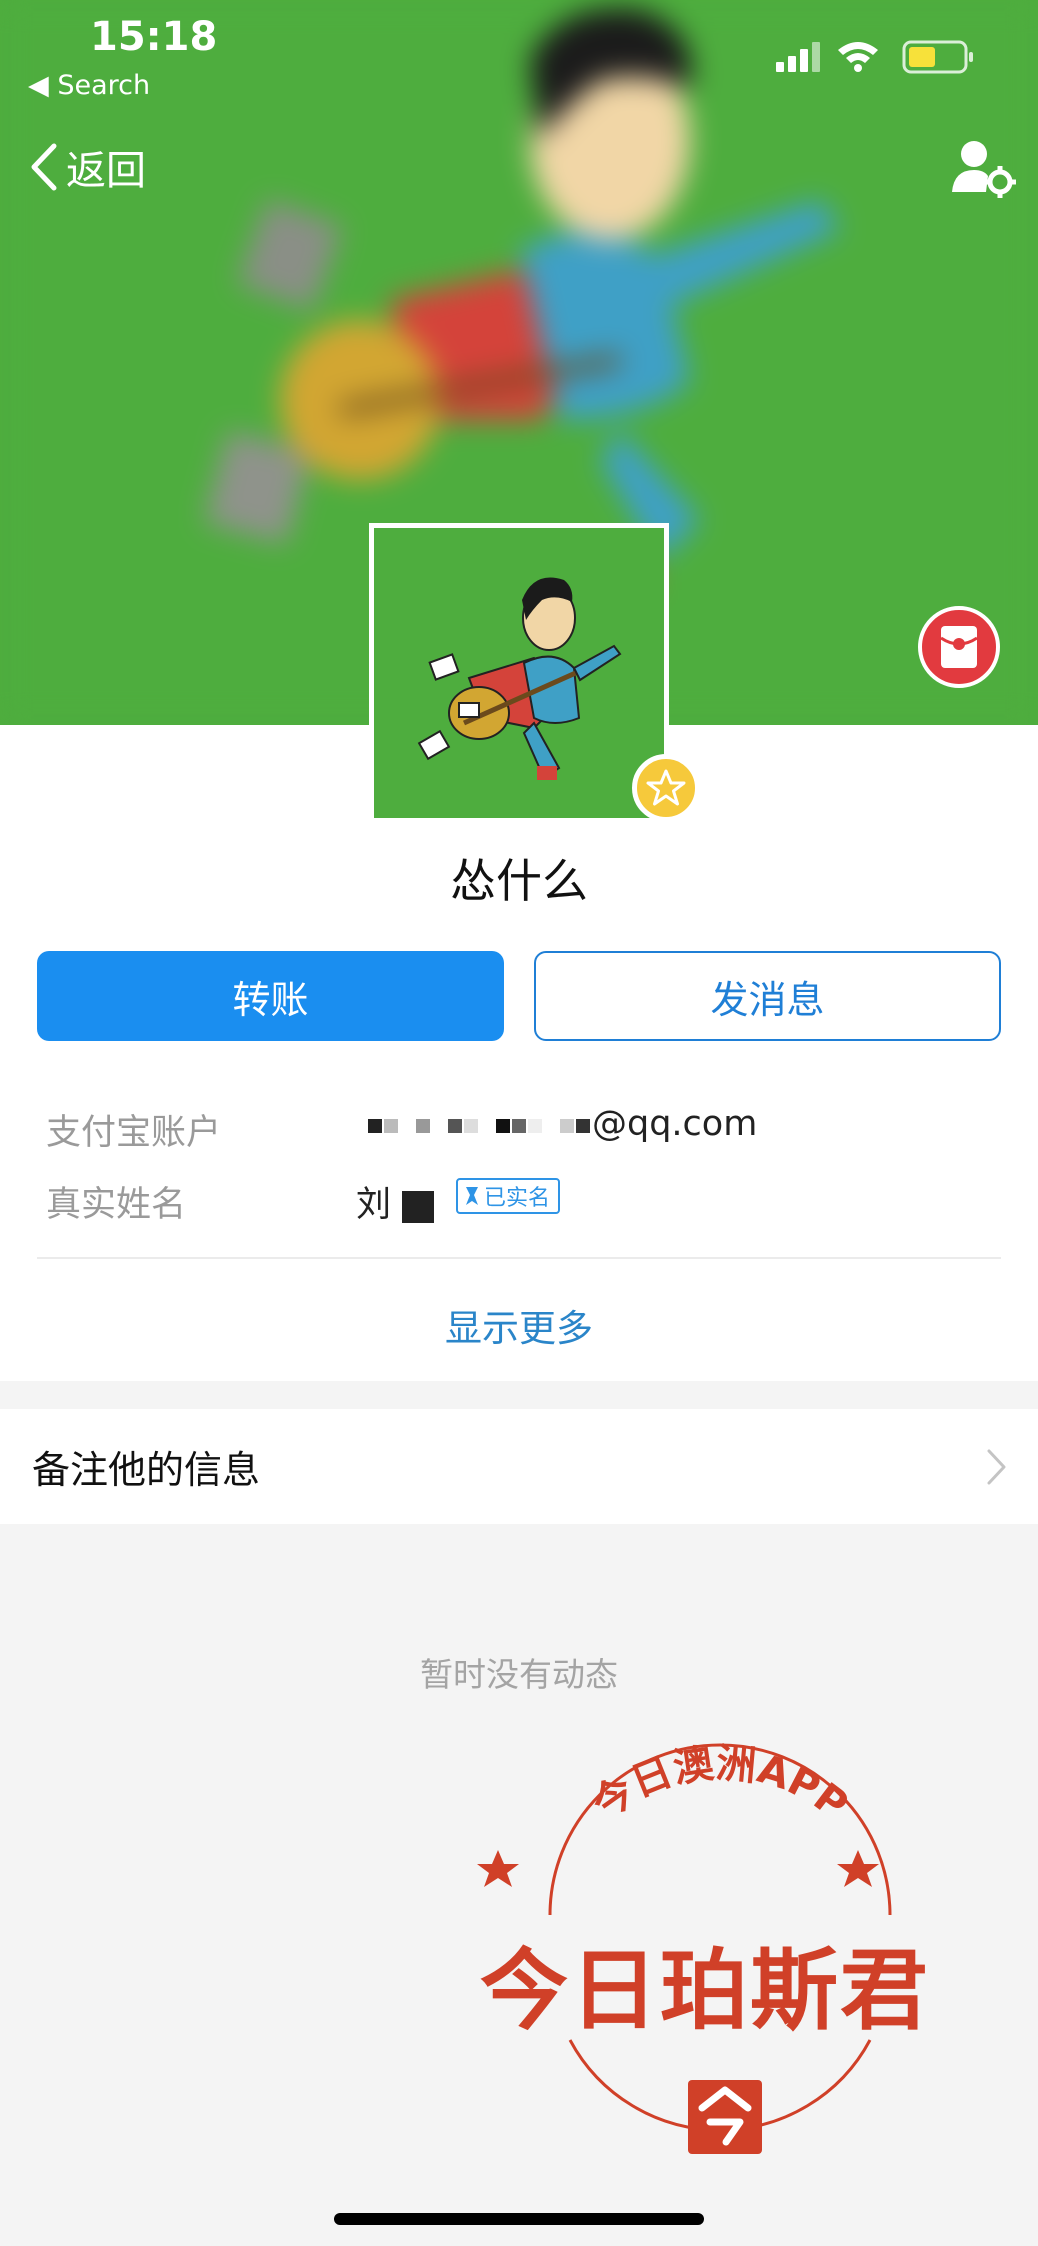  Describe the element at coordinates (116, 1205) in the screenshot. I see `realname-label: 真实姓名` at that location.